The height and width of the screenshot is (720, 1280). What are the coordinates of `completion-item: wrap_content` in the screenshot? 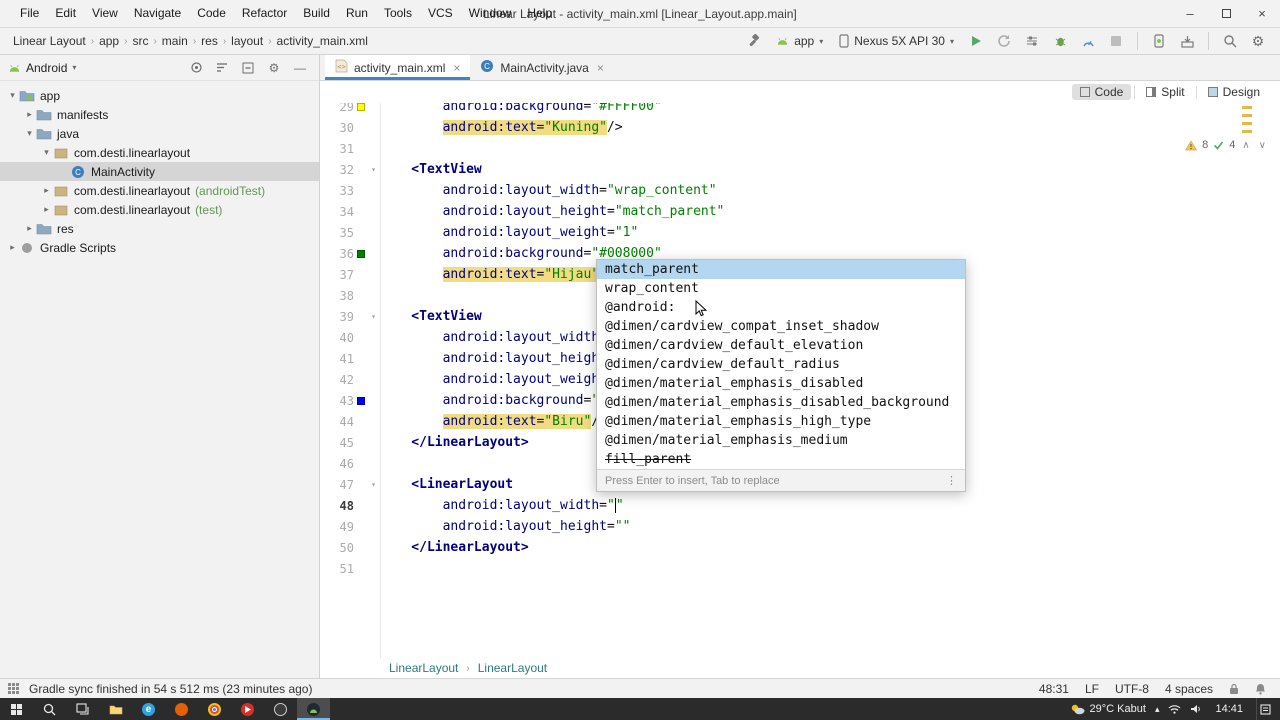 It's located at (781, 288).